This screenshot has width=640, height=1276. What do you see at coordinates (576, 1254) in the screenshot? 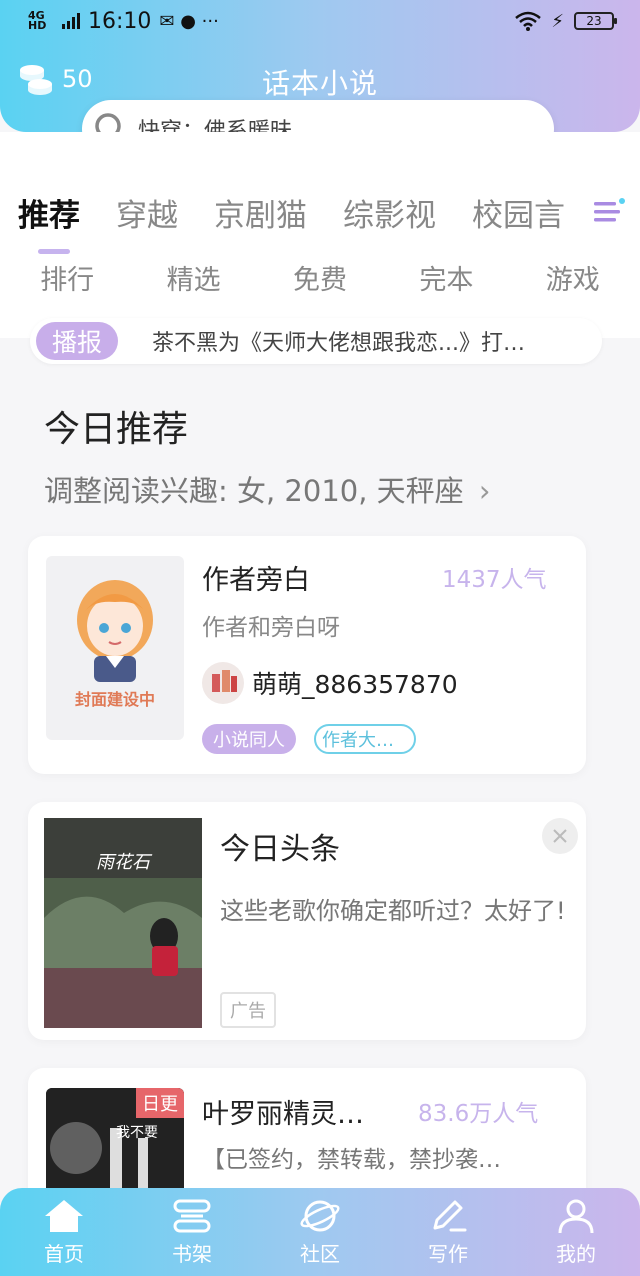
I see `nav-label: 我的` at bounding box center [576, 1254].